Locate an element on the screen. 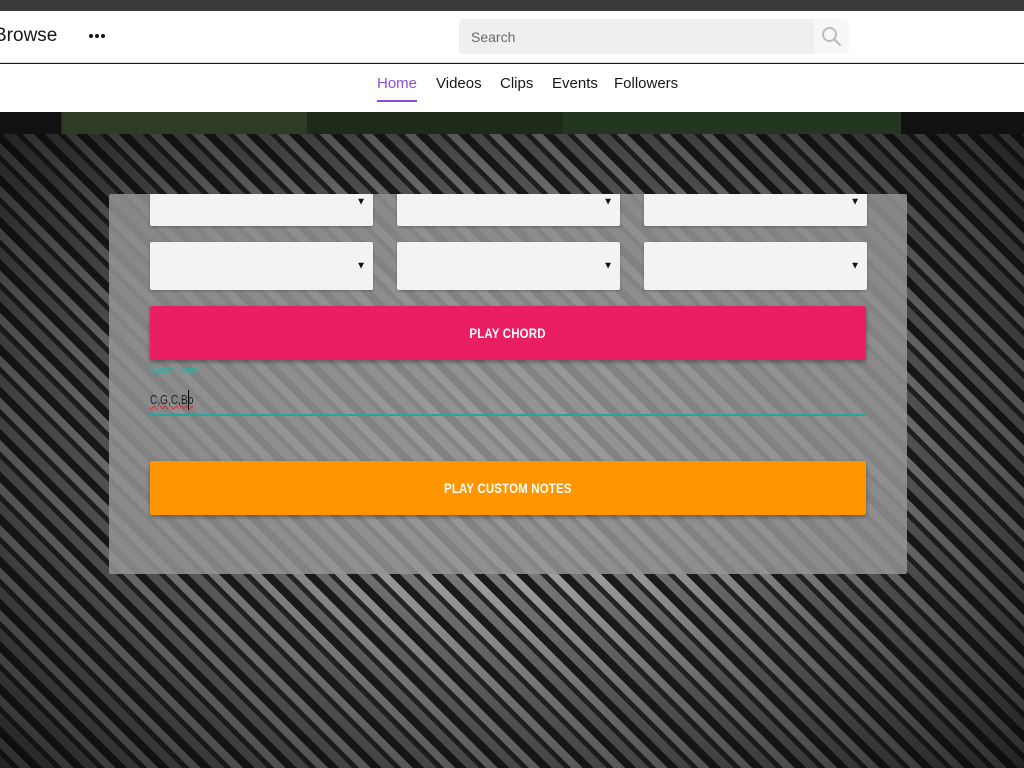 The width and height of the screenshot is (1024, 768). play-custom-notes-label: PLAY CUSTOM NOTES is located at coordinates (508, 488).